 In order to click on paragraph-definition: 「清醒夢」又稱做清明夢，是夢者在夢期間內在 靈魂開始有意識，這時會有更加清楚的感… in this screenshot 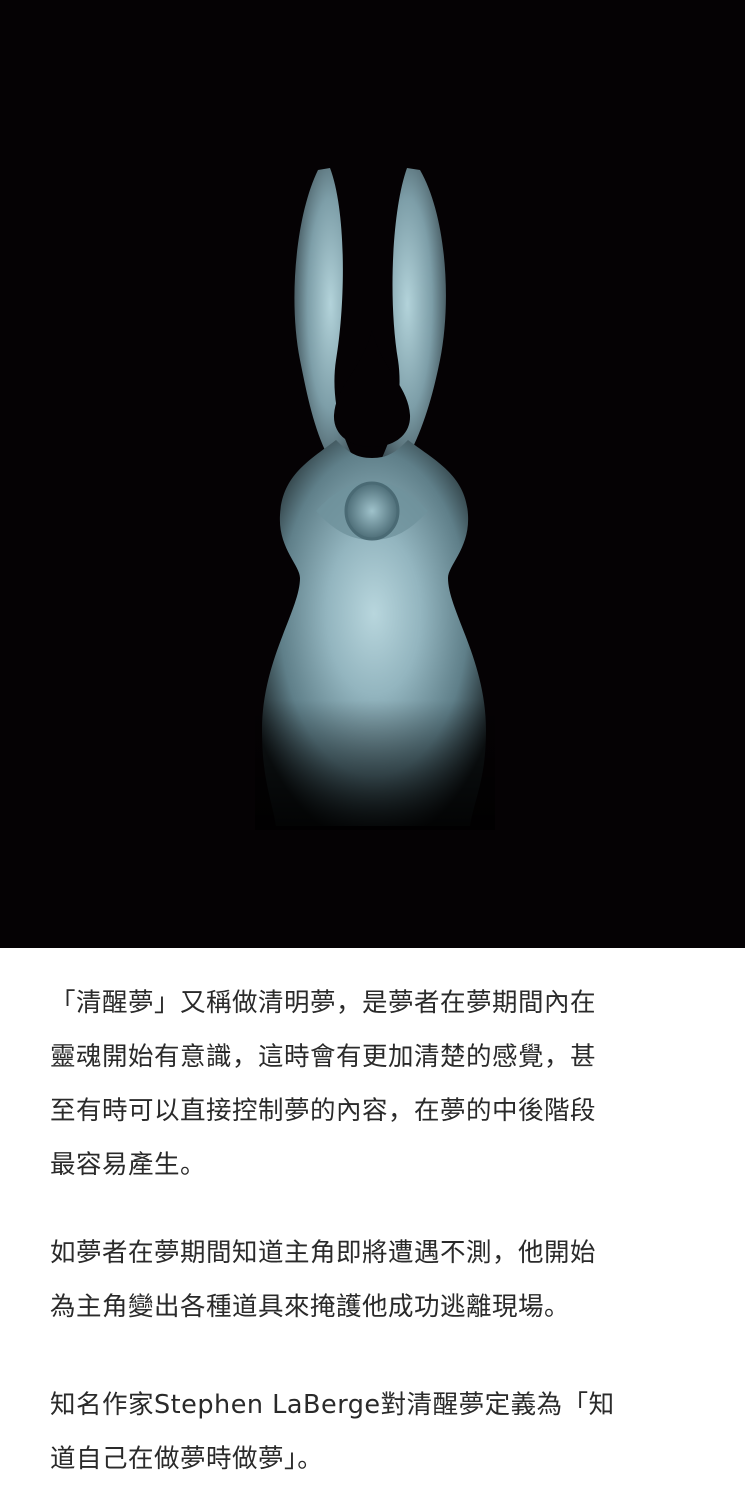, I will do `click(323, 1084)`.